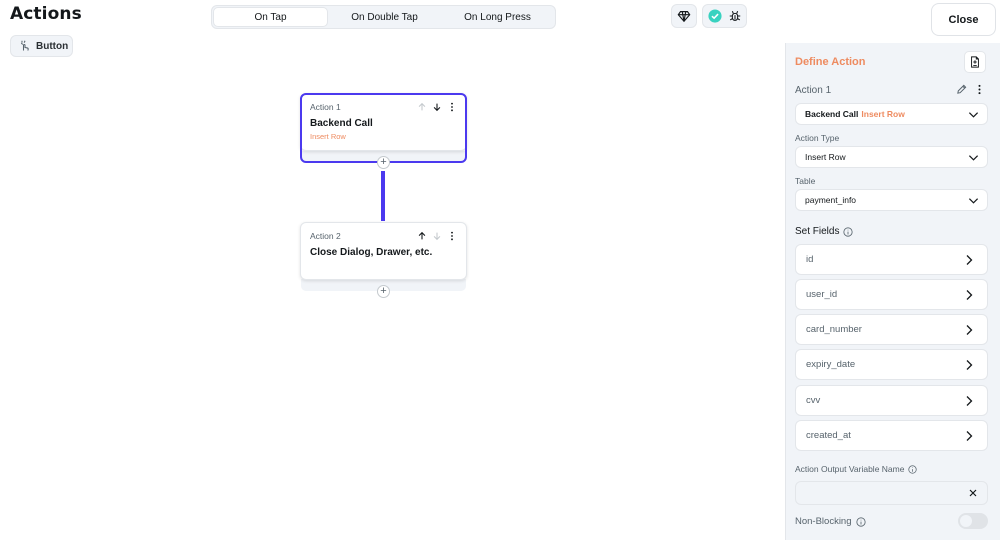  I want to click on action-card-1: Action 1 Backend Call Insert Row, so click(383, 128).